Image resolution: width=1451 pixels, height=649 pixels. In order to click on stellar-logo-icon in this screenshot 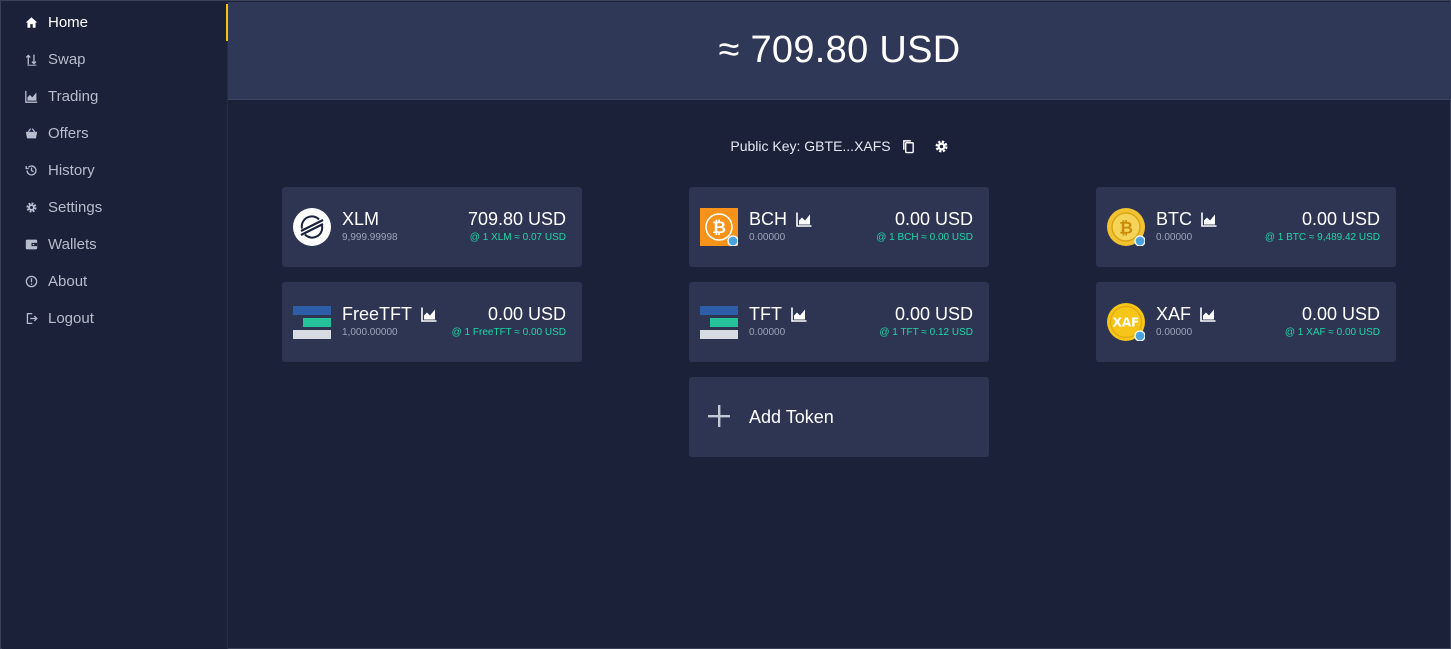, I will do `click(312, 227)`.